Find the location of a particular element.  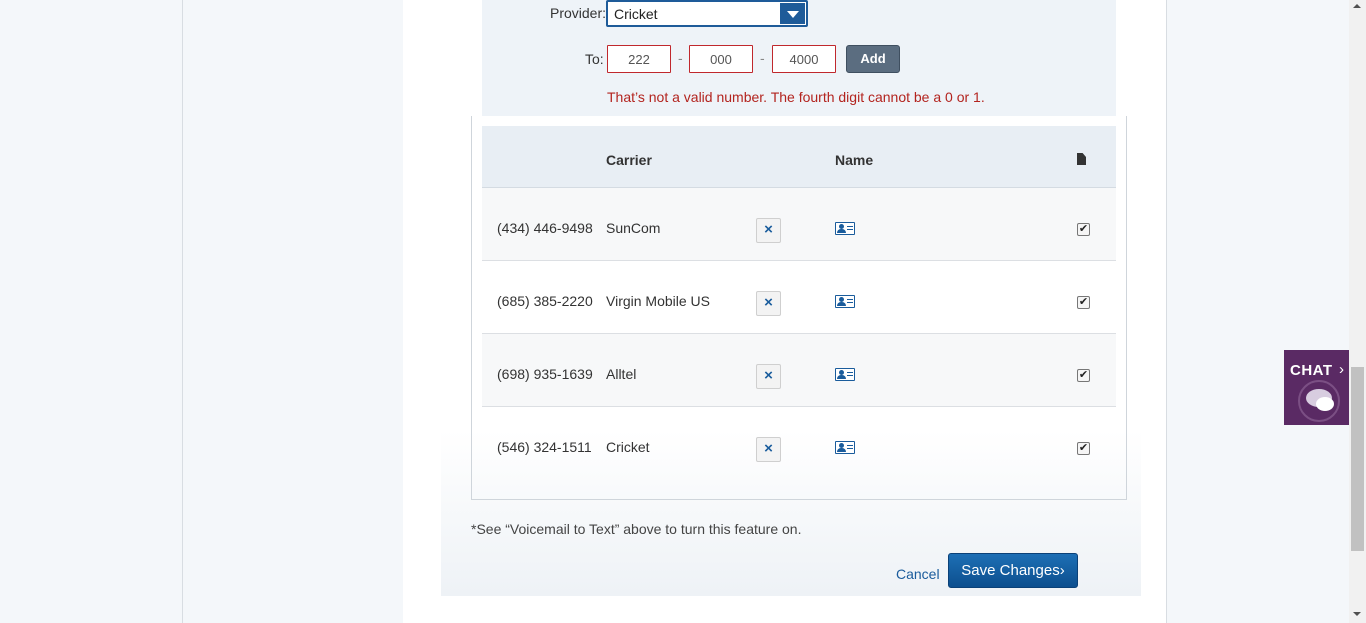

save-changes-button: Save Changes› is located at coordinates (1013, 570).